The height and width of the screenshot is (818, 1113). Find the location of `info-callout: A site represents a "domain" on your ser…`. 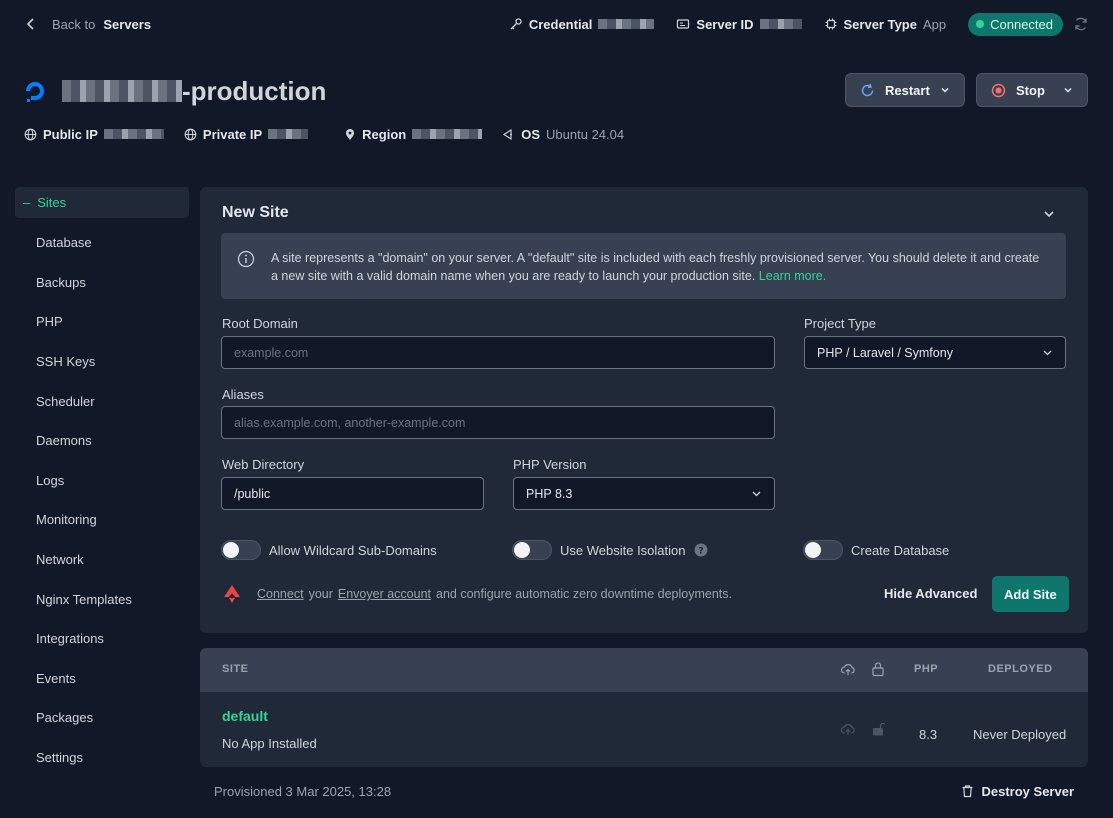

info-callout: A site represents a "domain" on your ser… is located at coordinates (643, 266).